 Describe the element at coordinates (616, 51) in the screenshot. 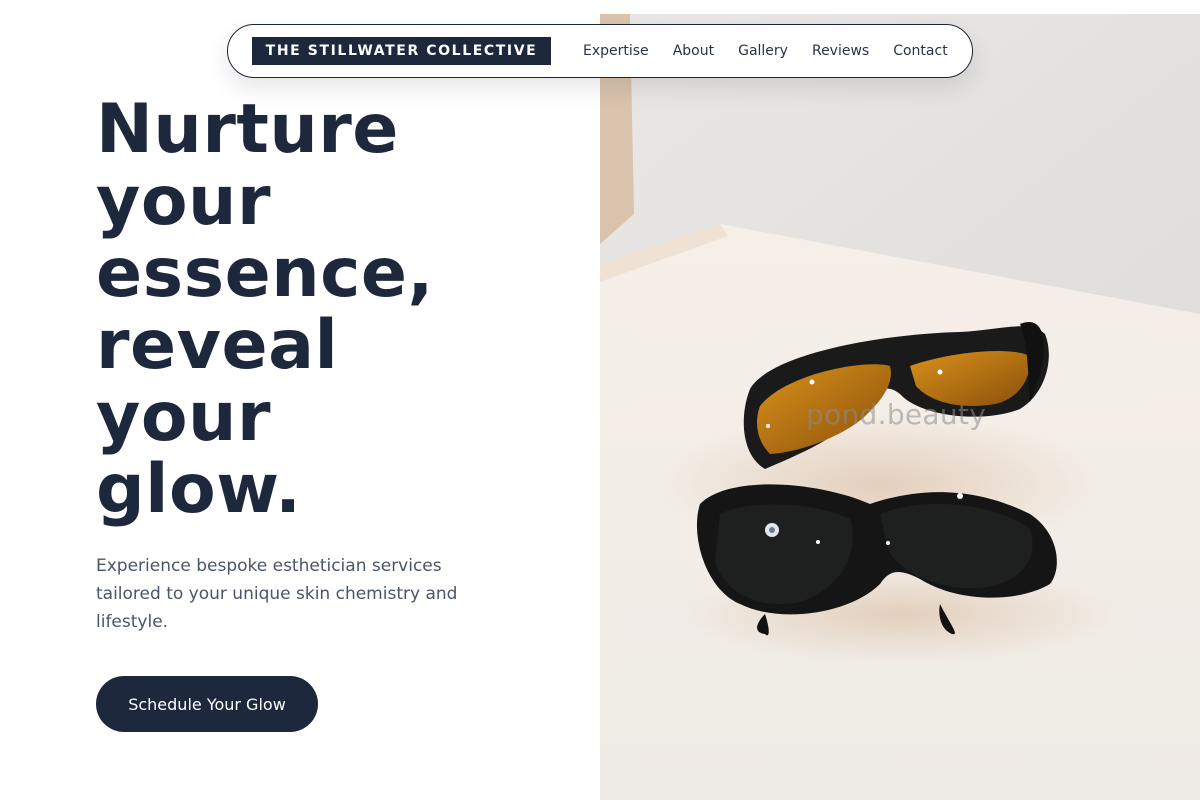

I see `nav-link-expertise: Expertise` at that location.